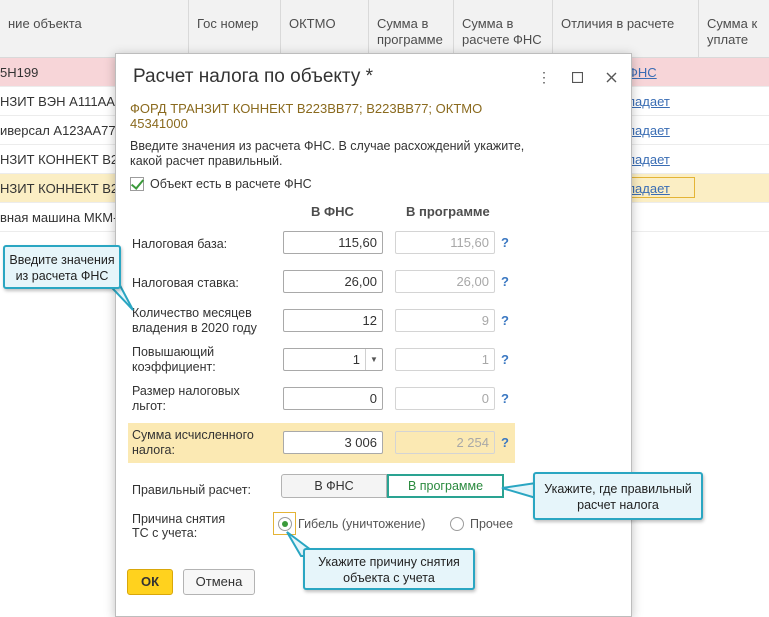  What do you see at coordinates (625, 28) in the screenshot?
I see `column-header-diff: Отличия в расчете` at bounding box center [625, 28].